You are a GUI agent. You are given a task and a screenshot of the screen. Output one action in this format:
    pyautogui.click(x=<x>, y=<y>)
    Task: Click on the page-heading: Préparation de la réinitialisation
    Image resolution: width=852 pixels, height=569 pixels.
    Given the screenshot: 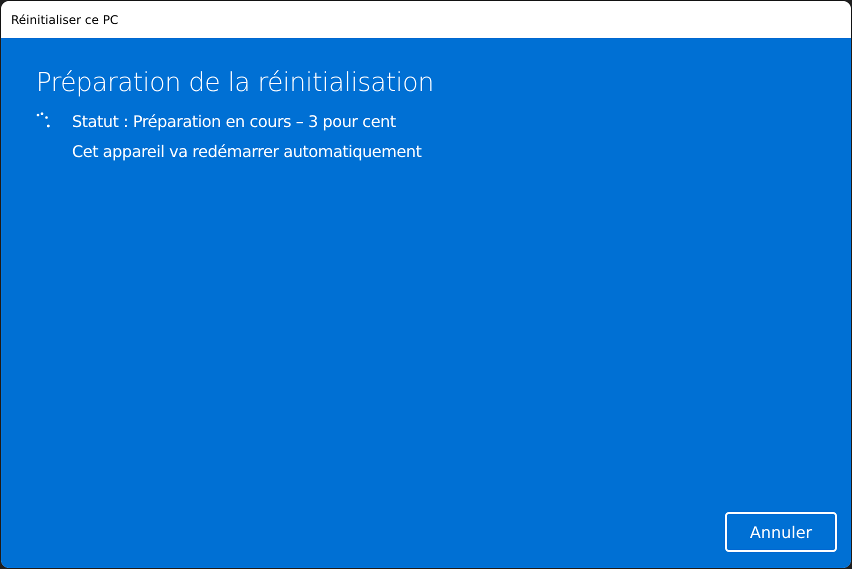 What is the action you would take?
    pyautogui.click(x=235, y=83)
    